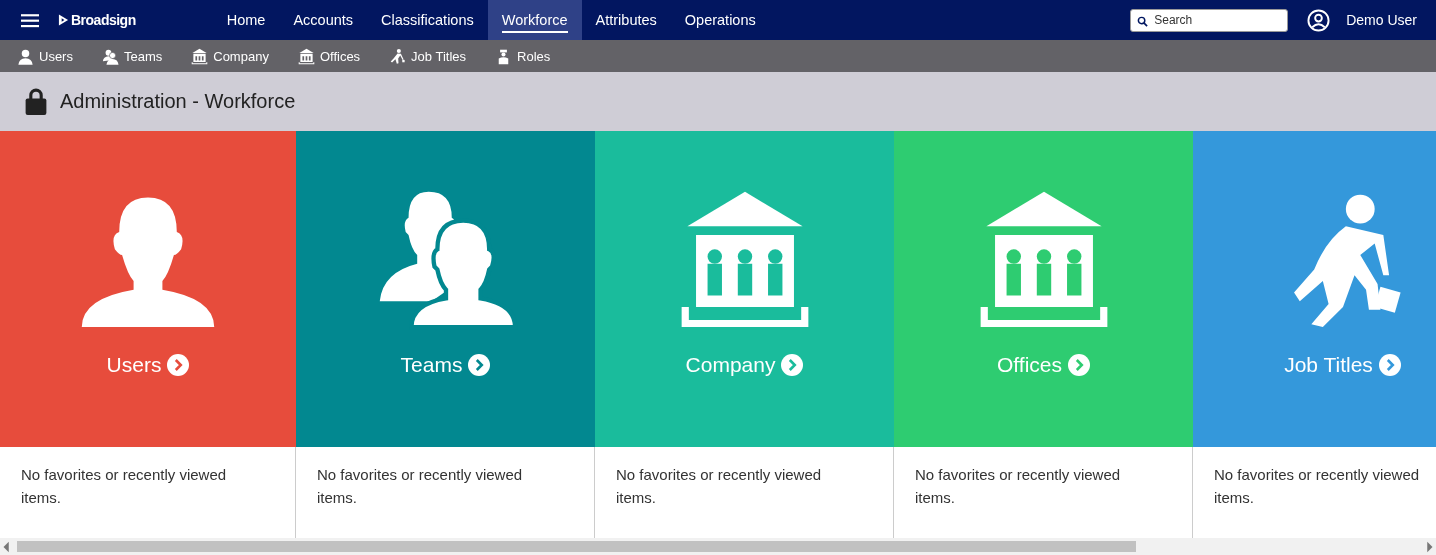  What do you see at coordinates (25, 56) in the screenshot?
I see `person-icon` at bounding box center [25, 56].